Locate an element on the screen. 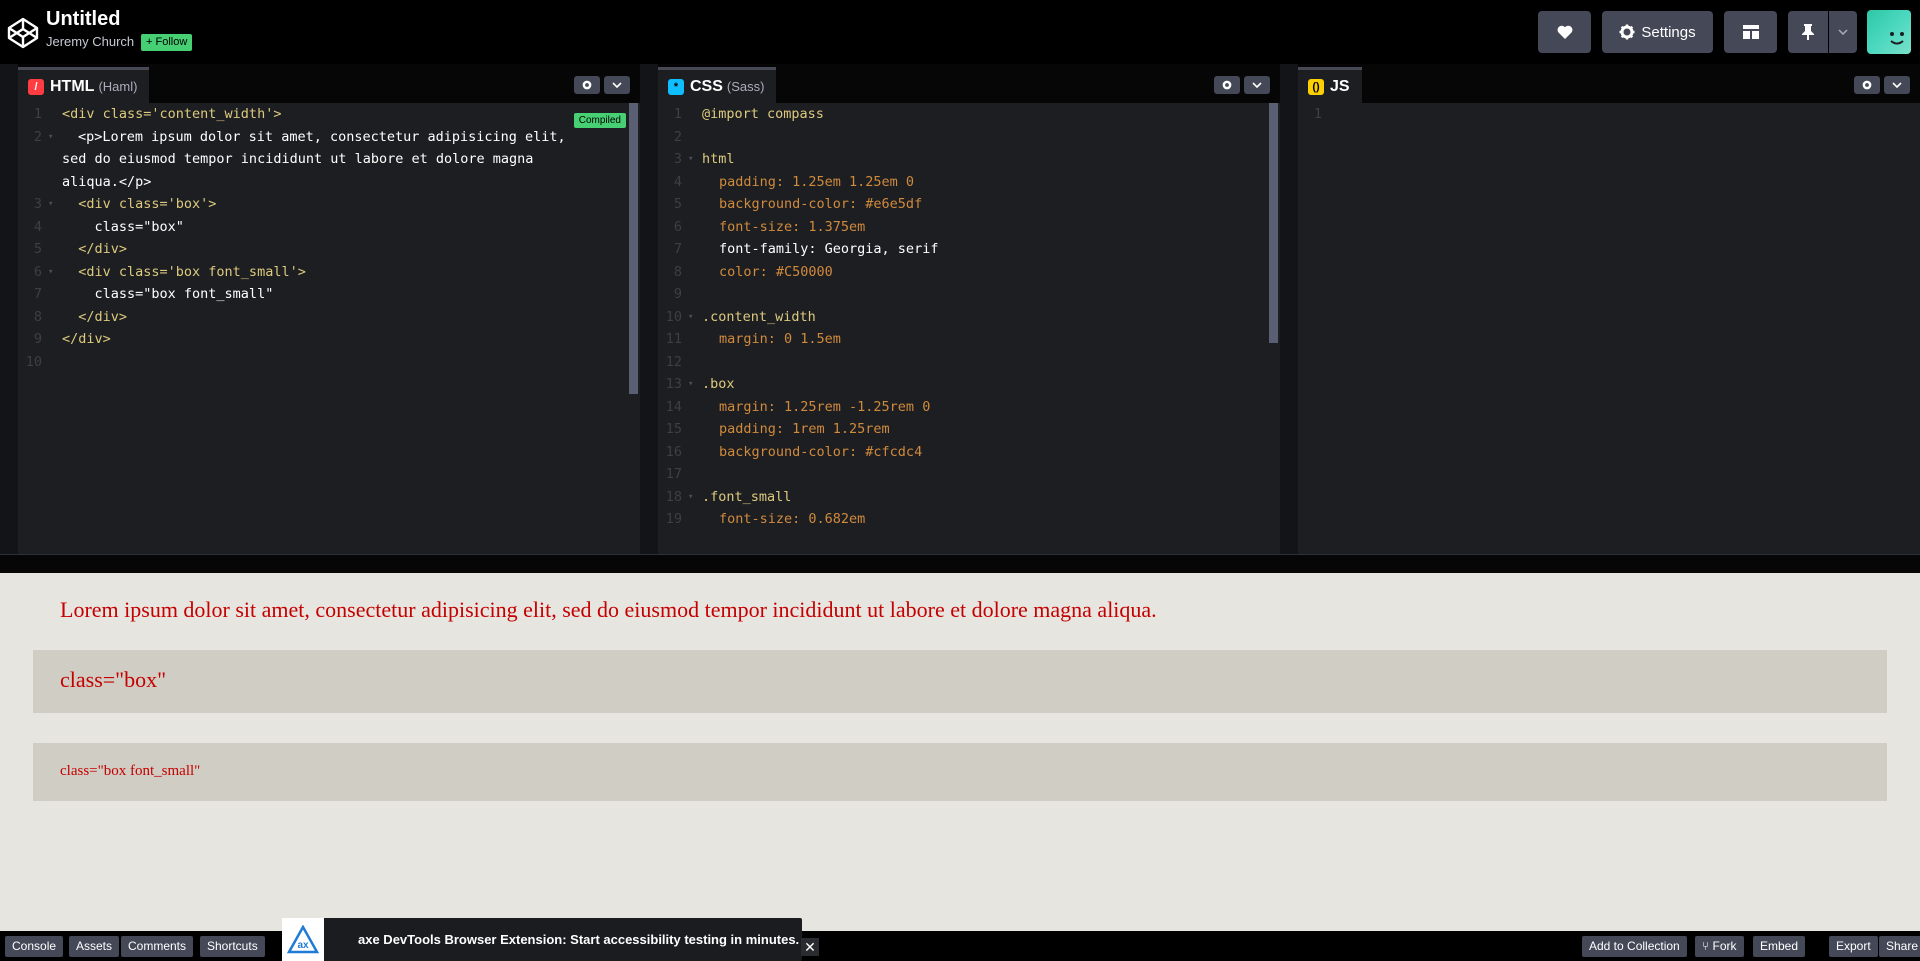  assets-button: Assets is located at coordinates (94, 946).